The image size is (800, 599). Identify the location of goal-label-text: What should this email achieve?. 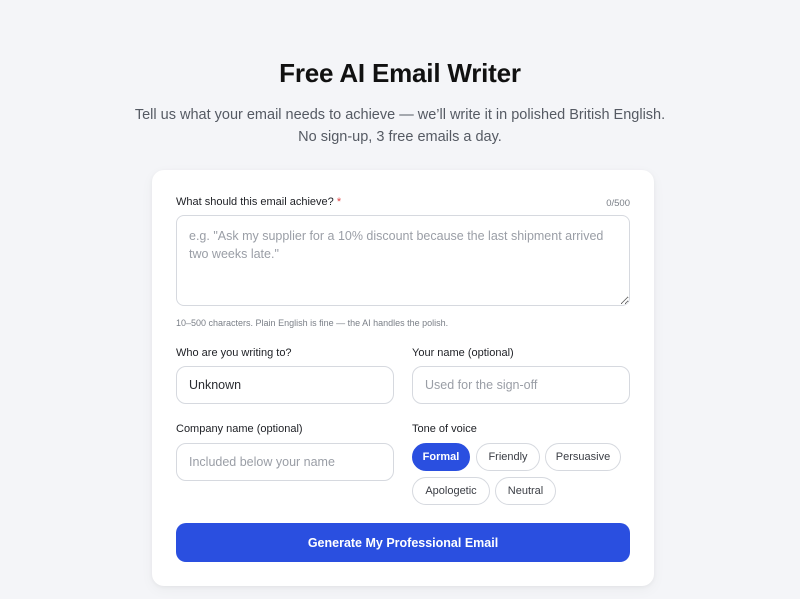
(255, 202).